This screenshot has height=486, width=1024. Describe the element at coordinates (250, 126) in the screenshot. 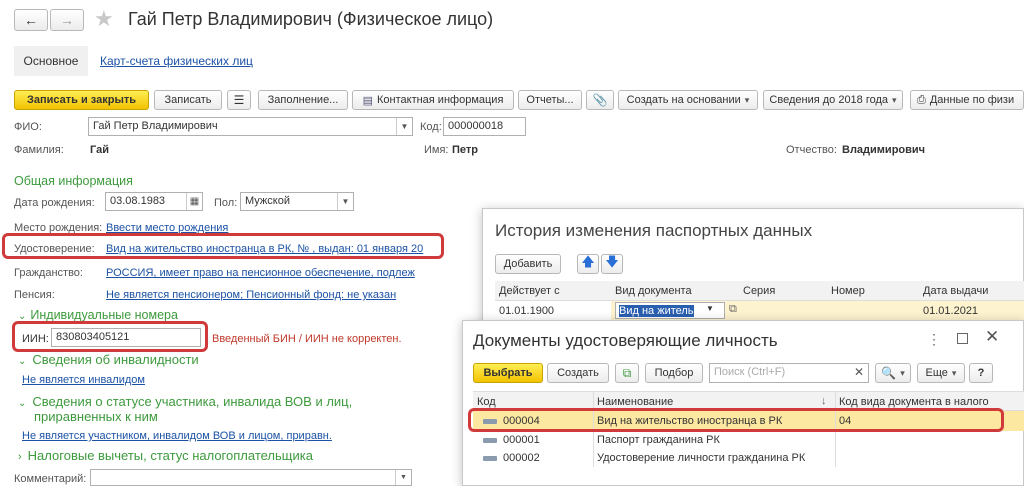

I see `fio-input: Гай Петр Владимирович ▼` at that location.